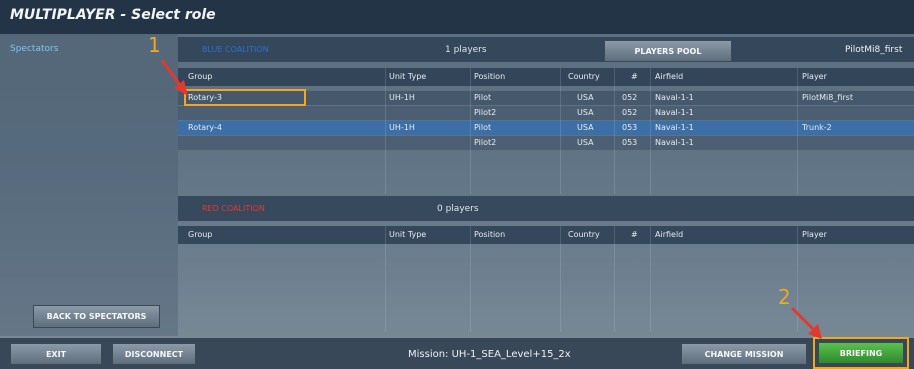  What do you see at coordinates (56, 354) in the screenshot?
I see `exit-button: EXIT` at bounding box center [56, 354].